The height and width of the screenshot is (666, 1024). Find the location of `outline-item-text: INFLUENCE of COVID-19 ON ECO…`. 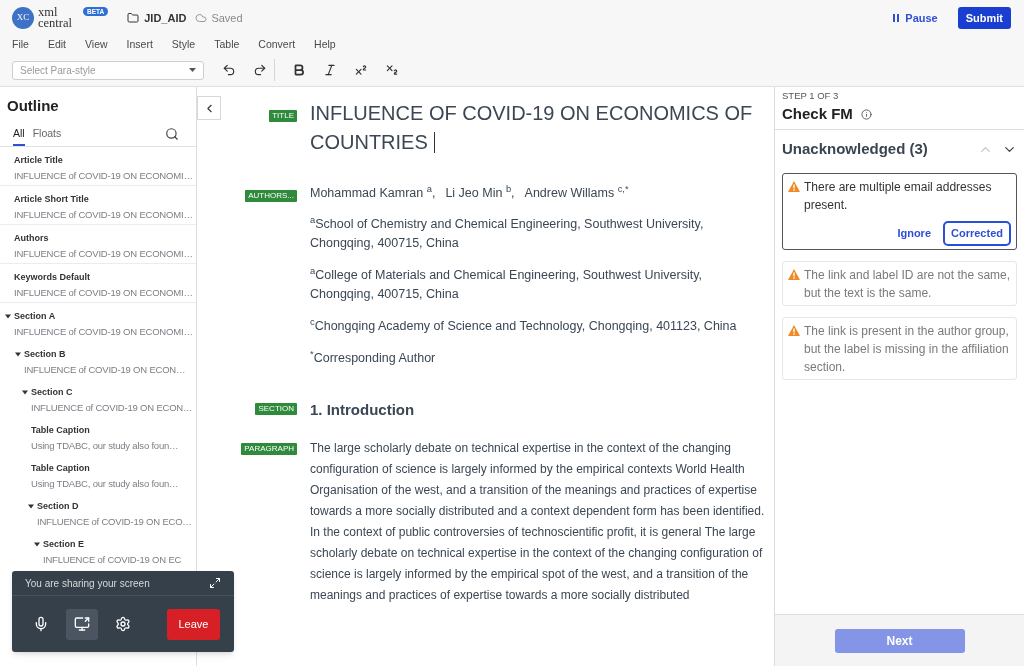

outline-item-text: INFLUENCE of COVID-19 ON ECO… is located at coordinates (114, 522).